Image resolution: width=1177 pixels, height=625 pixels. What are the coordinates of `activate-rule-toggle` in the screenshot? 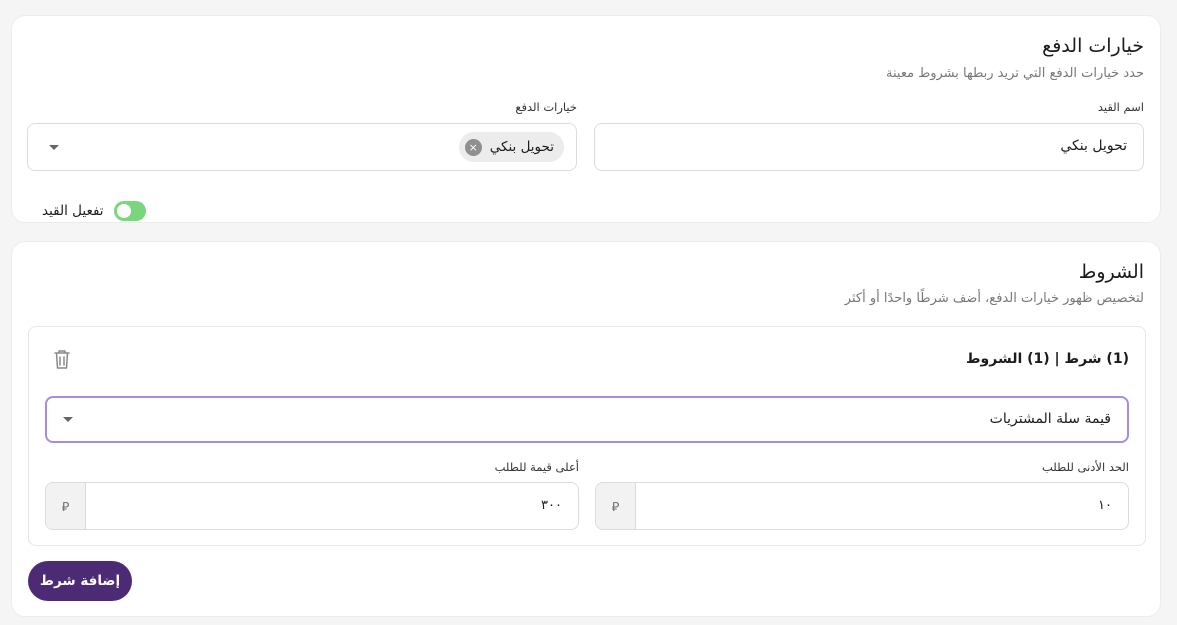 It's located at (129, 211).